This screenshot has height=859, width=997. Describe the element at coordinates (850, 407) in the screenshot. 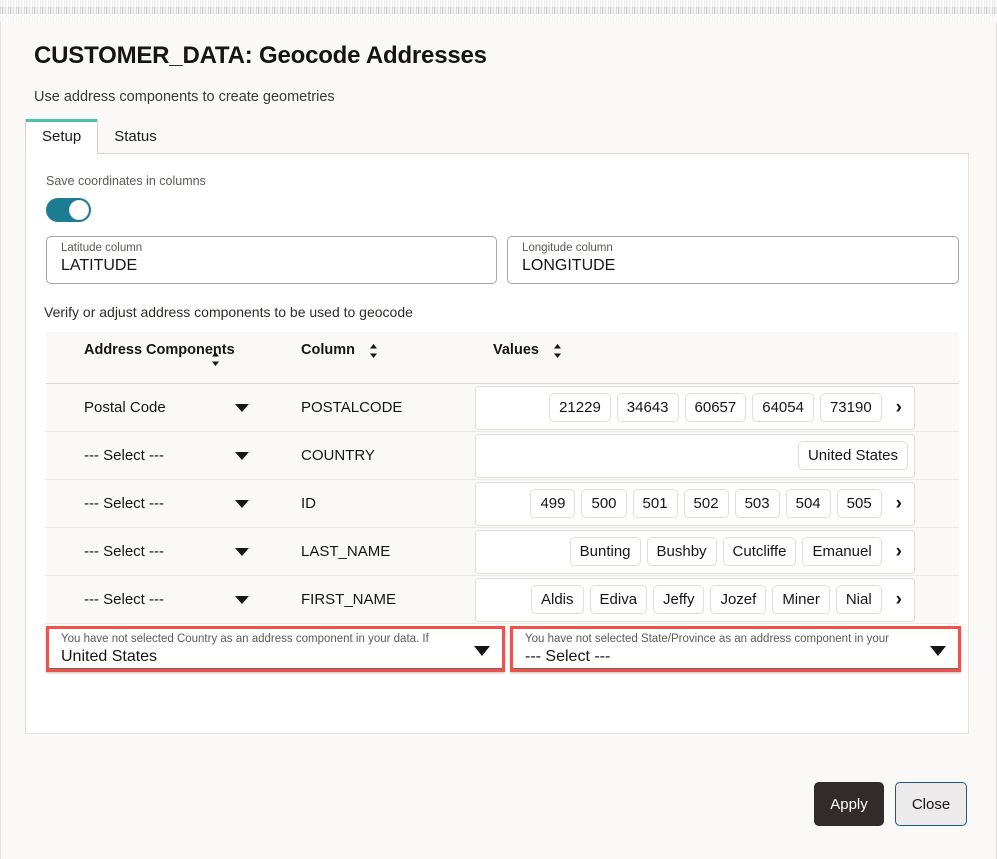

I see `value-chip: 73190` at that location.